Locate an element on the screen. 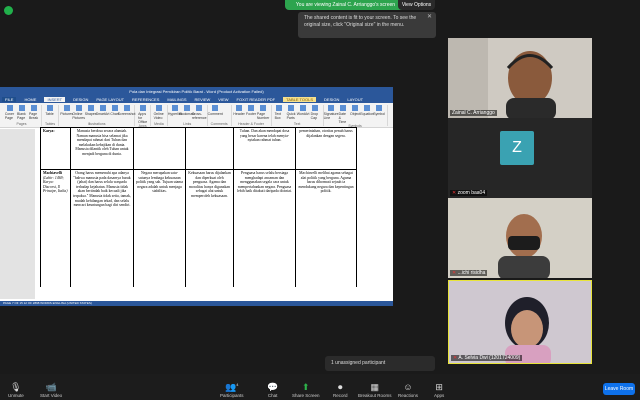 The image size is (640, 400). ribbon-button: Cross-reference is located at coordinates (199, 112).